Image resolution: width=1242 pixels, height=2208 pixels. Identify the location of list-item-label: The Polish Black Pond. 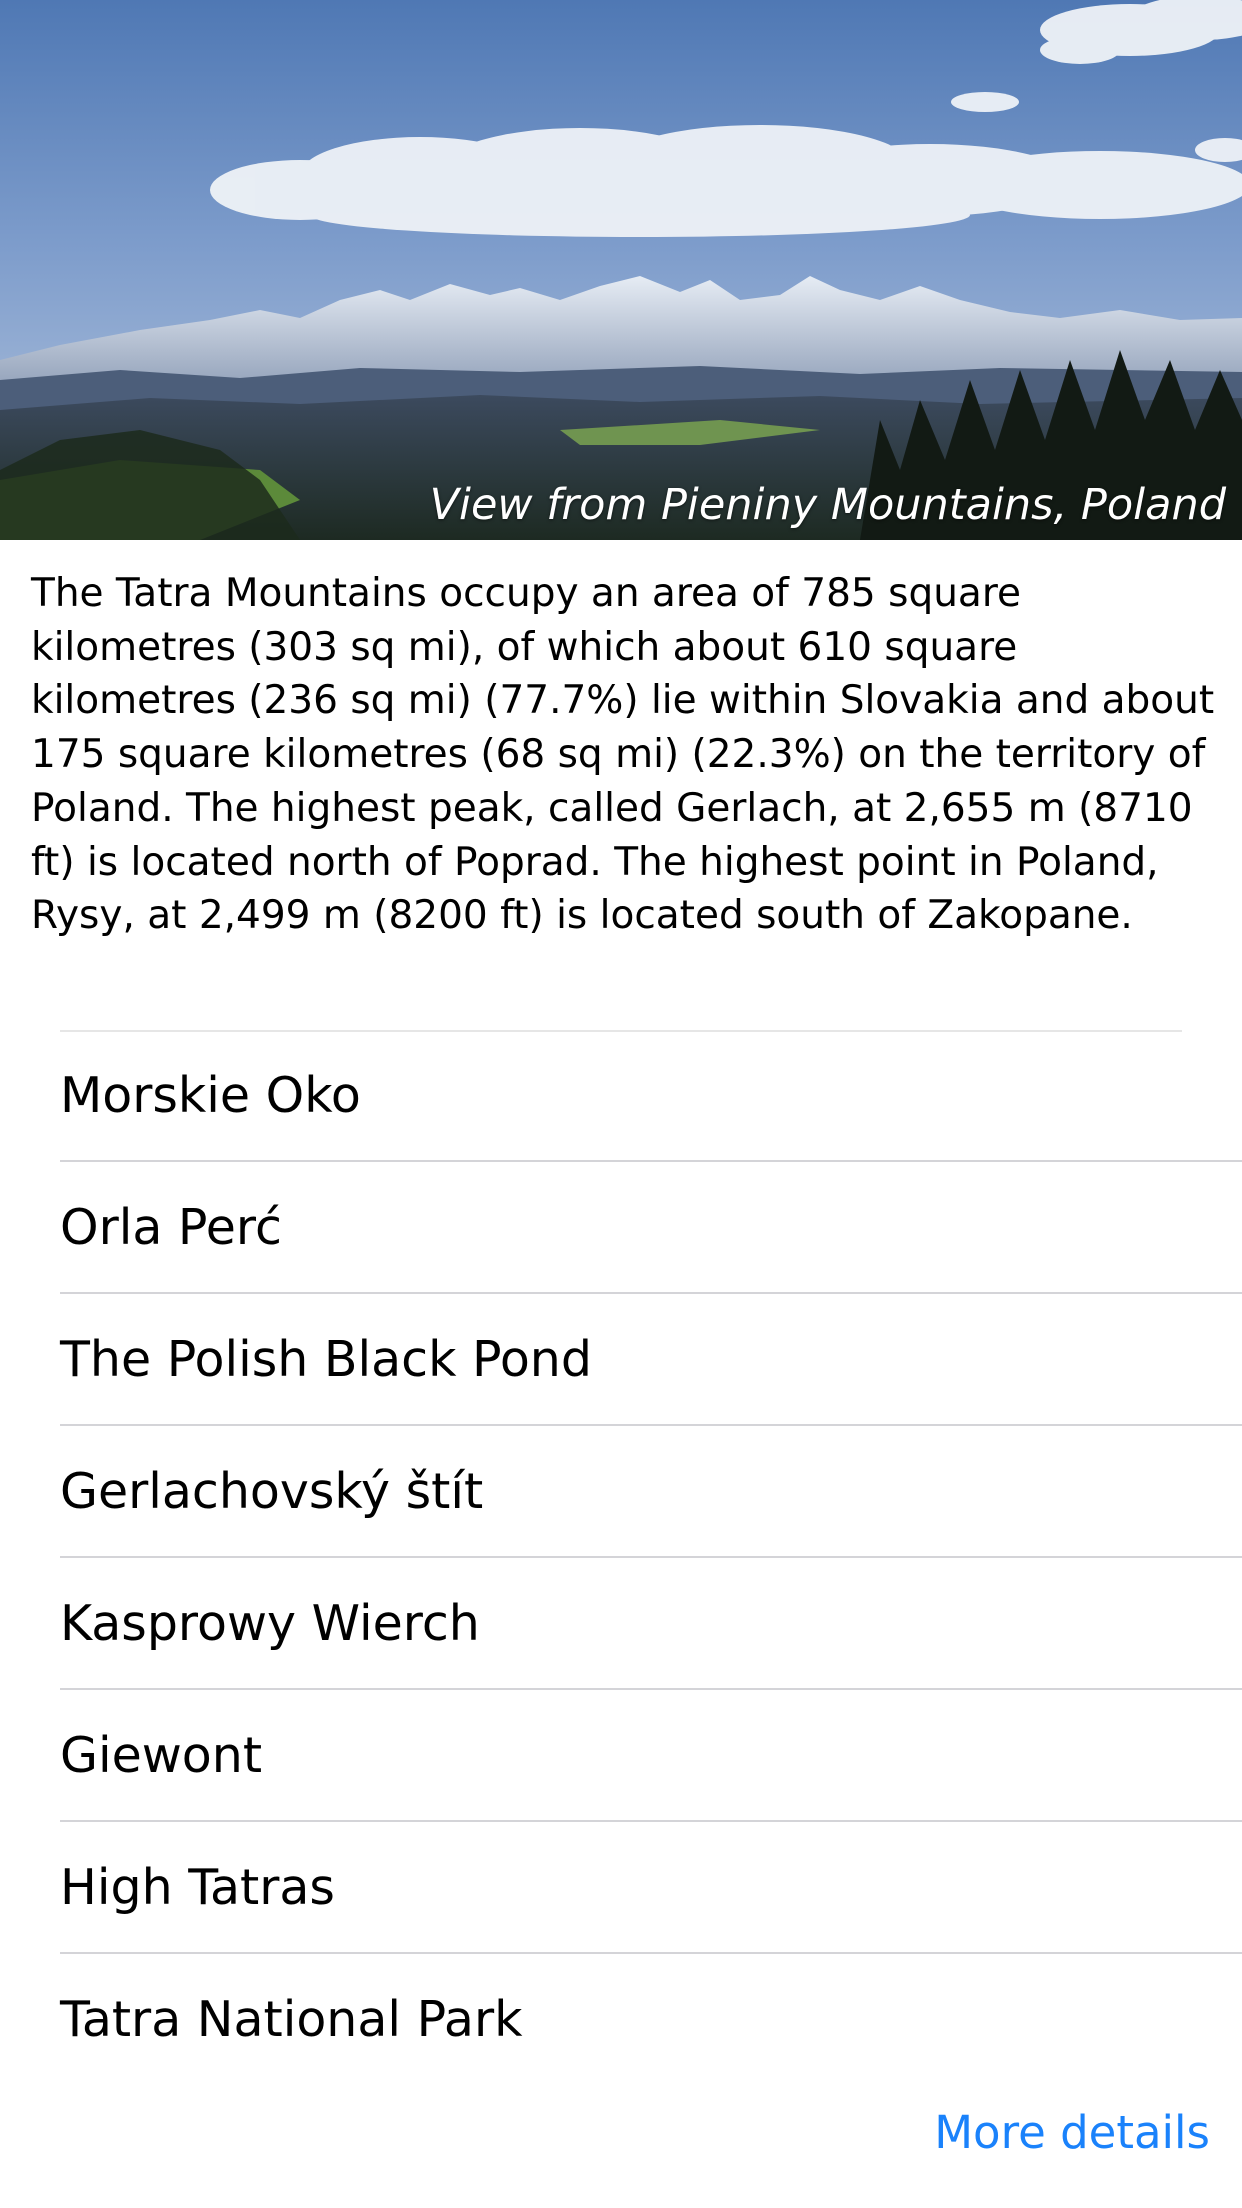
(326, 1359).